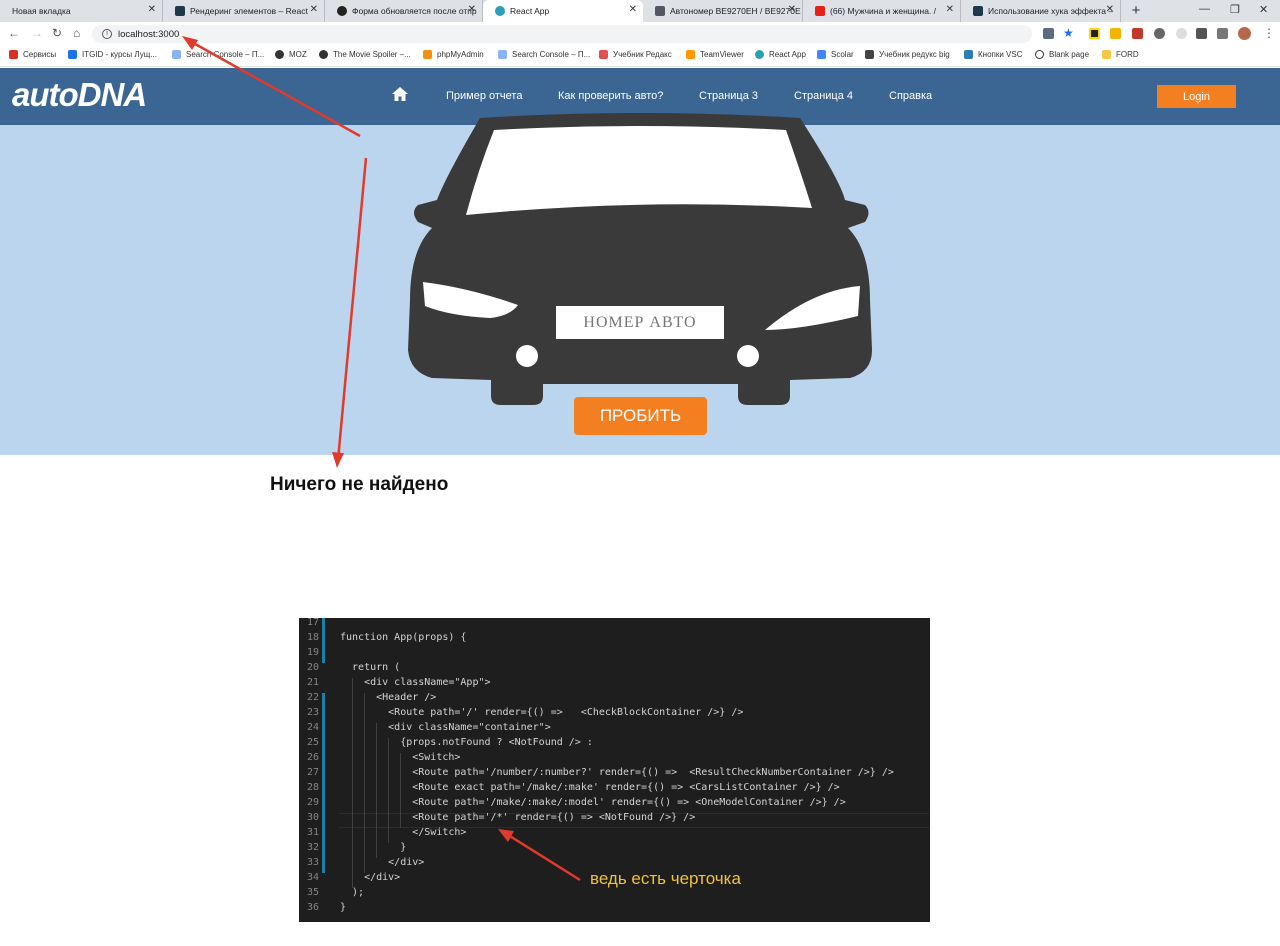 The image size is (1280, 946). What do you see at coordinates (312, 817) in the screenshot?
I see `line-number: 30` at bounding box center [312, 817].